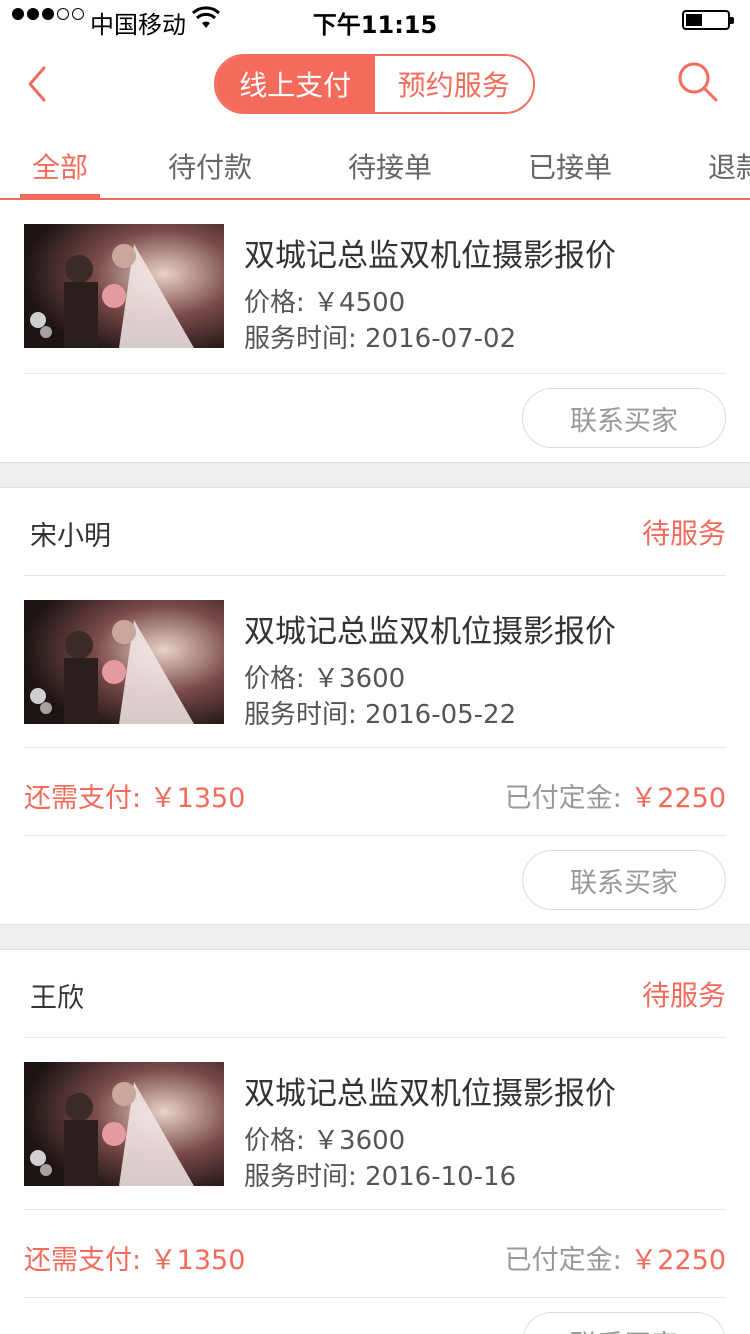 Image resolution: width=750 pixels, height=1334 pixels. What do you see at coordinates (380, 1177) in the screenshot?
I see `service-time: 服务时间: 2016-10-16` at bounding box center [380, 1177].